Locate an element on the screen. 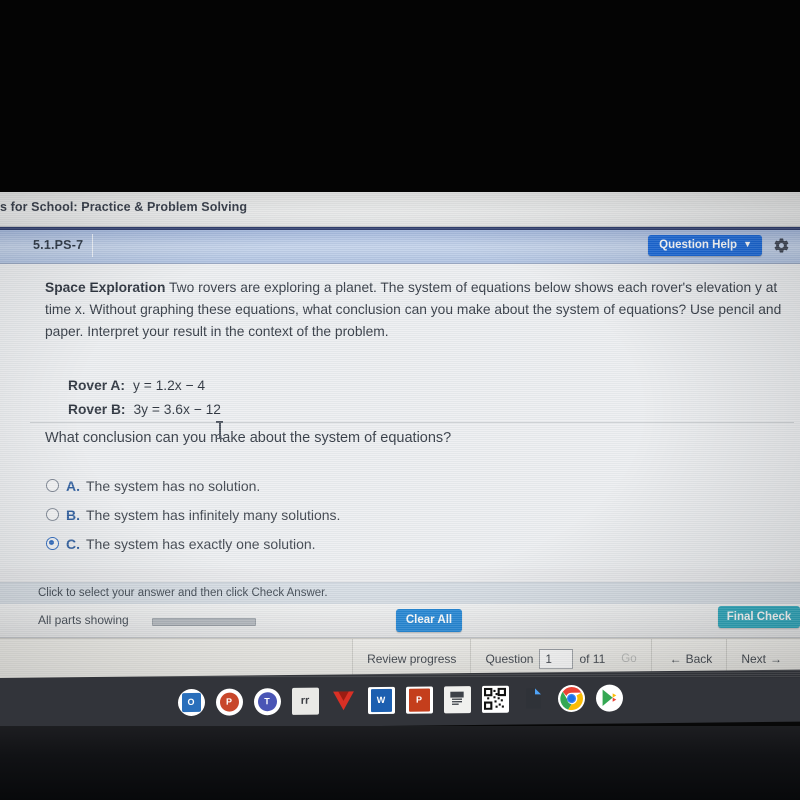 The width and height of the screenshot is (800, 800). microsoft-powerpoint-round-icon: P is located at coordinates (229, 701).